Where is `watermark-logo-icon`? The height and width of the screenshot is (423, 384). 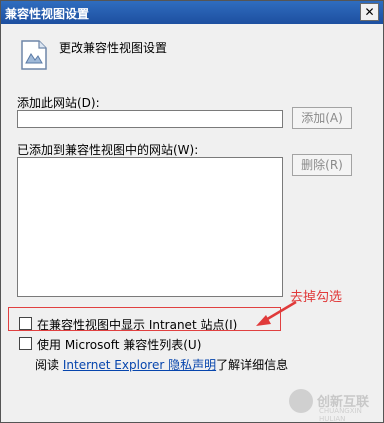
watermark-logo-icon is located at coordinates (301, 401).